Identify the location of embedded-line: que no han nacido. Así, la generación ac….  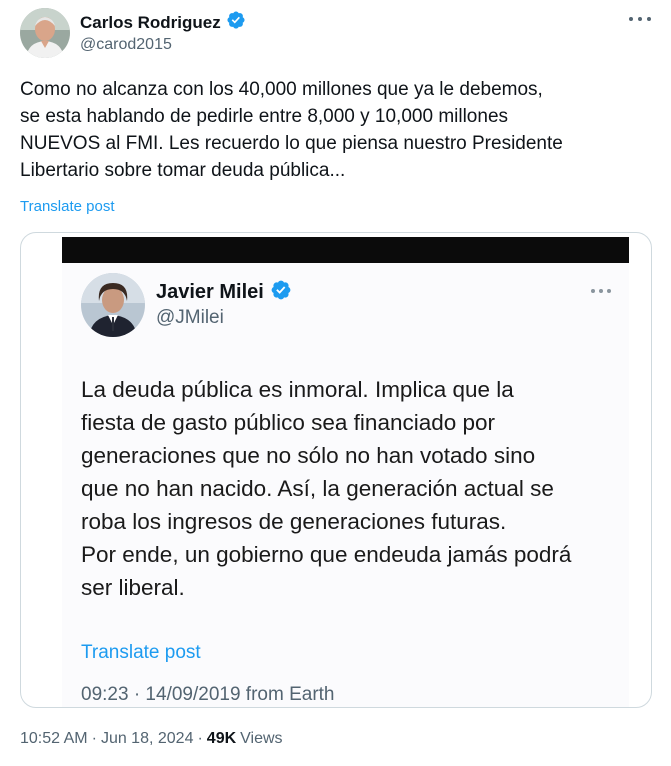
(317, 488).